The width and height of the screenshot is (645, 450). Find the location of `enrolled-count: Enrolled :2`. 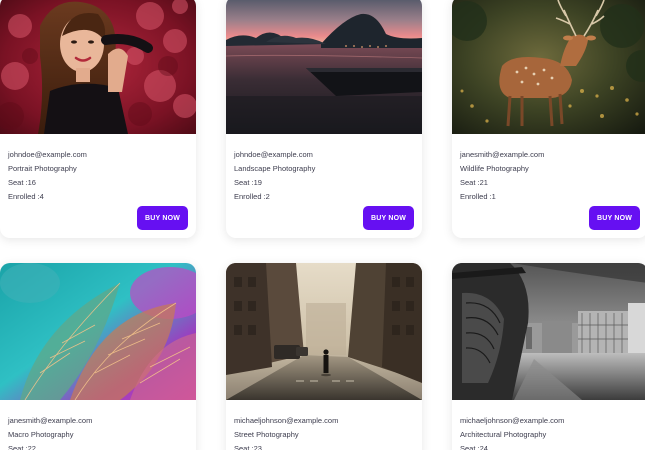

enrolled-count: Enrolled :2 is located at coordinates (252, 196).